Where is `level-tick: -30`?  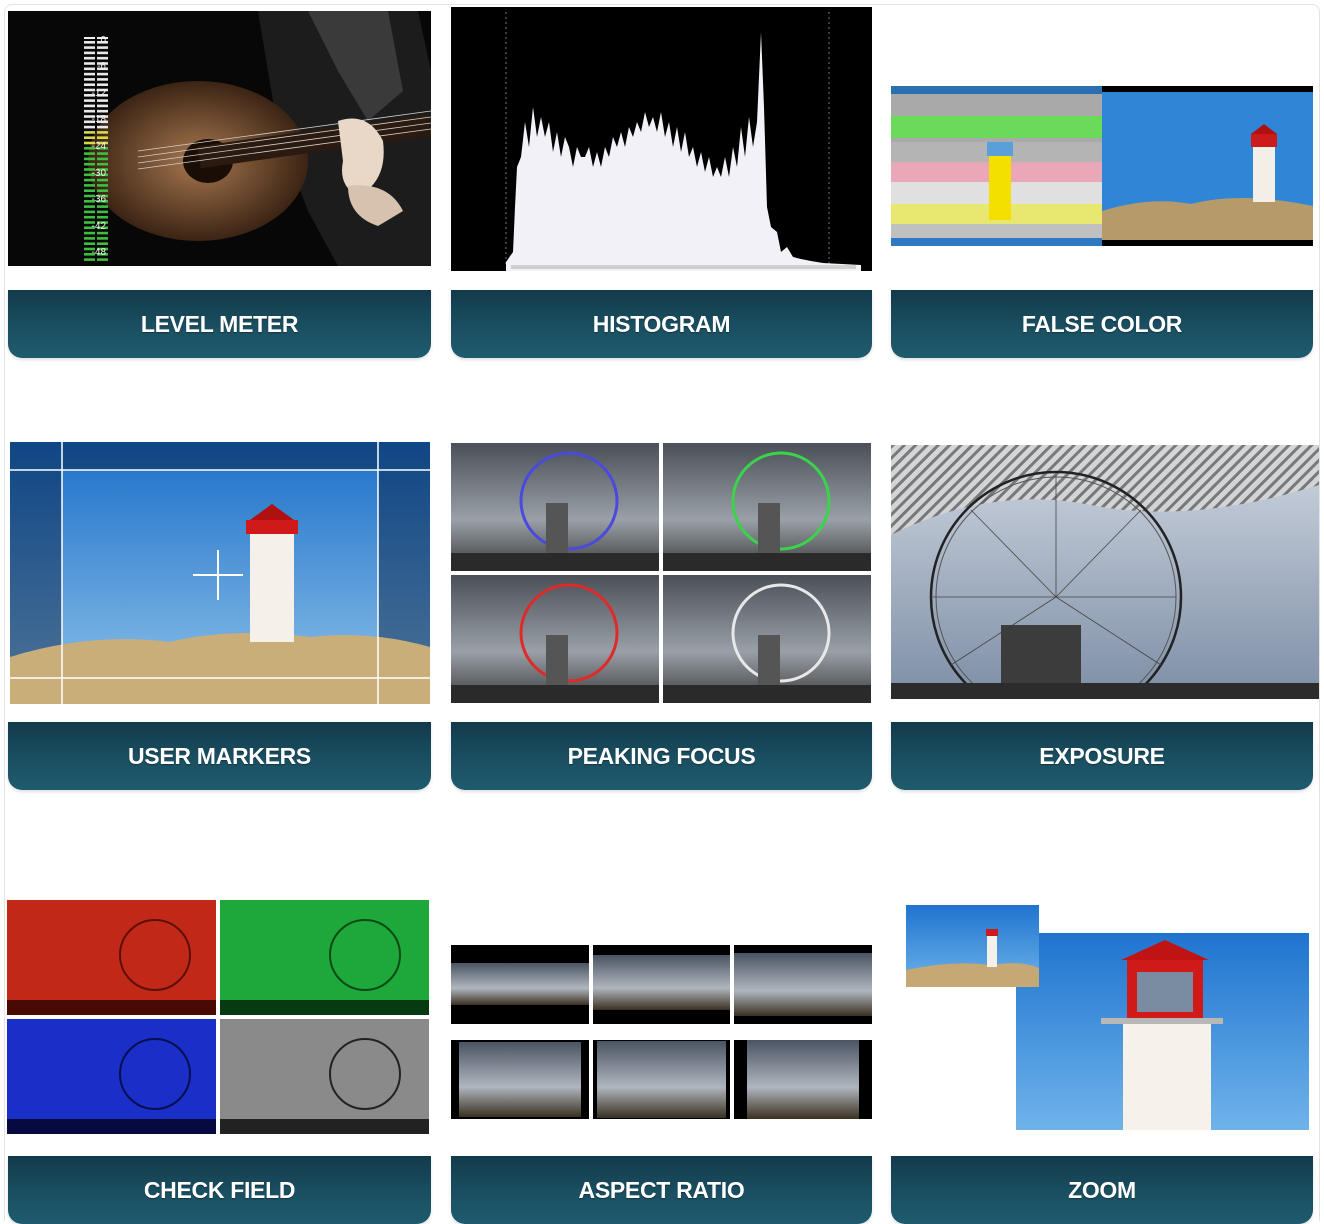
level-tick: -30 is located at coordinates (98, 173).